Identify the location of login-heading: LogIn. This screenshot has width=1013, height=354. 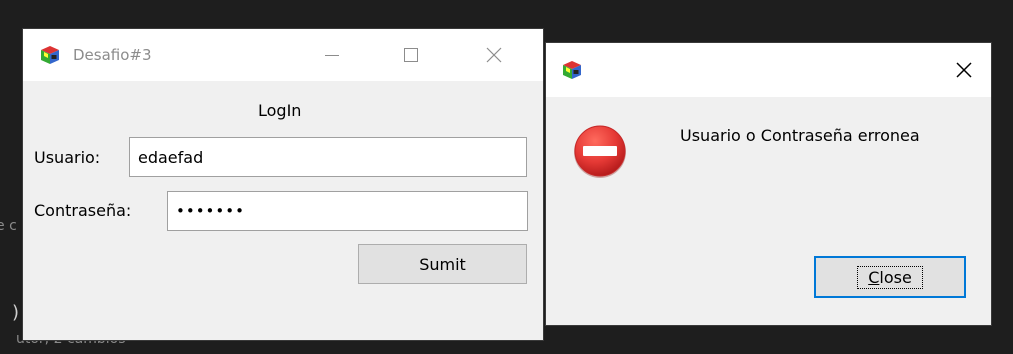
(280, 110).